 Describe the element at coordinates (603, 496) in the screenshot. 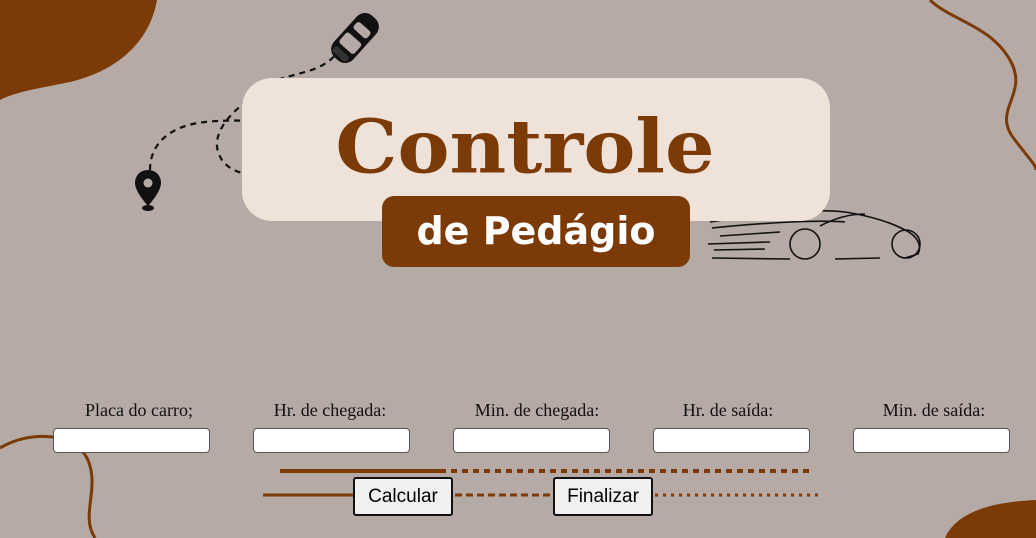

I see `finish-button: Finalizar` at that location.